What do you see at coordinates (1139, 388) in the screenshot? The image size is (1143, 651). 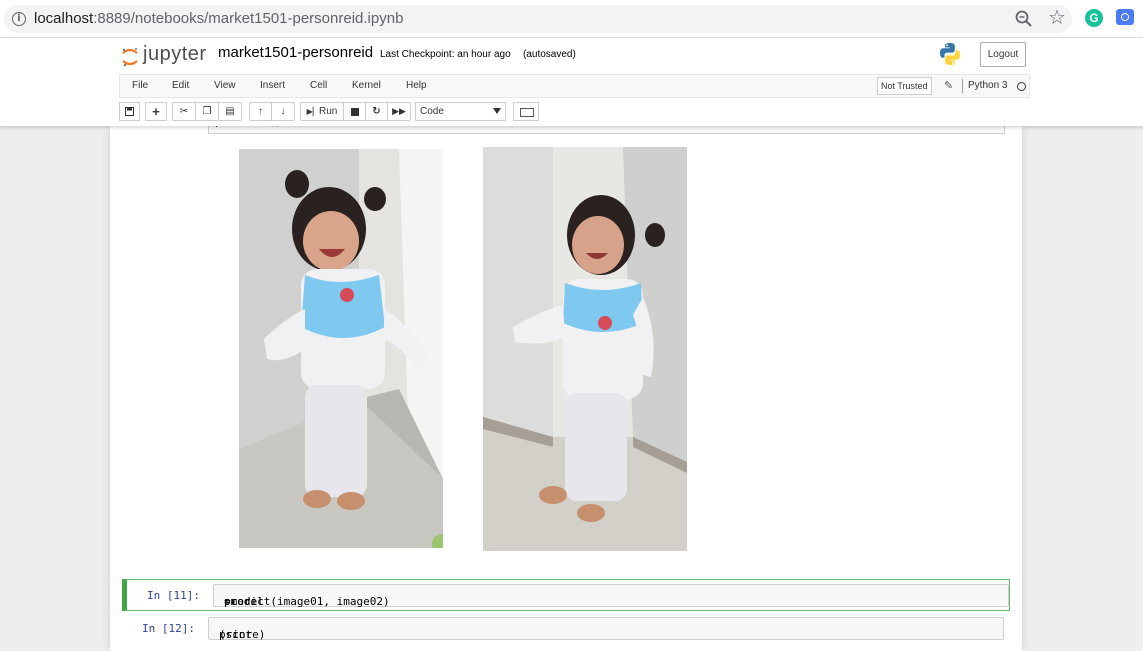 I see `page-scrollbar` at bounding box center [1139, 388].